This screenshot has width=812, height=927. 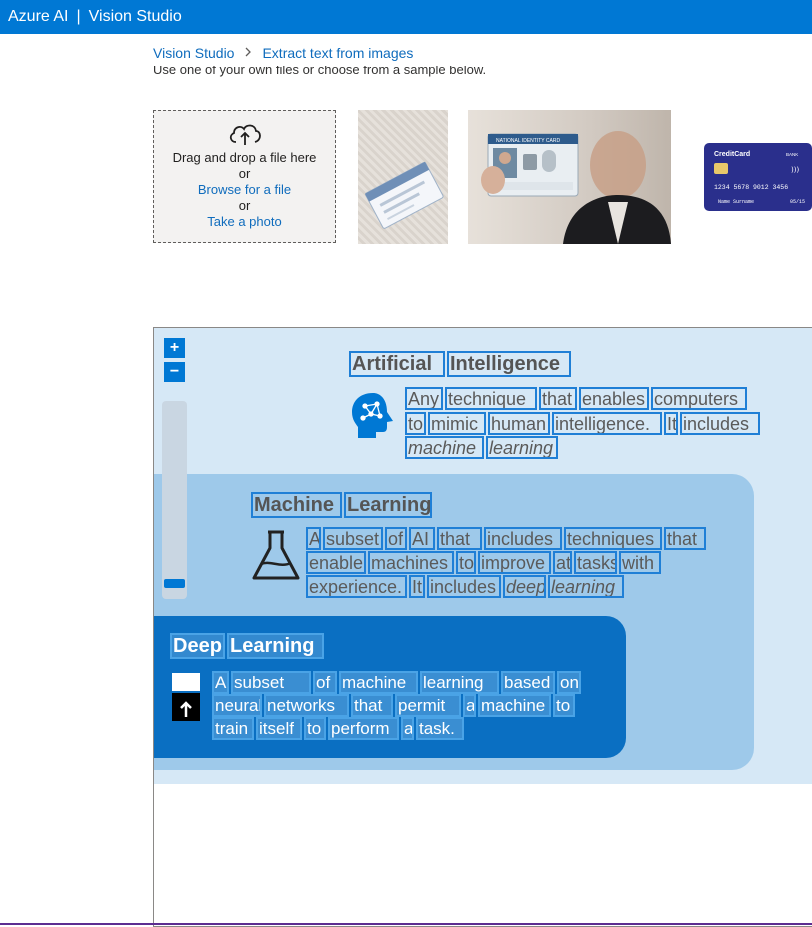 What do you see at coordinates (244, 190) in the screenshot?
I see `browse-file-link: Browse for a file` at bounding box center [244, 190].